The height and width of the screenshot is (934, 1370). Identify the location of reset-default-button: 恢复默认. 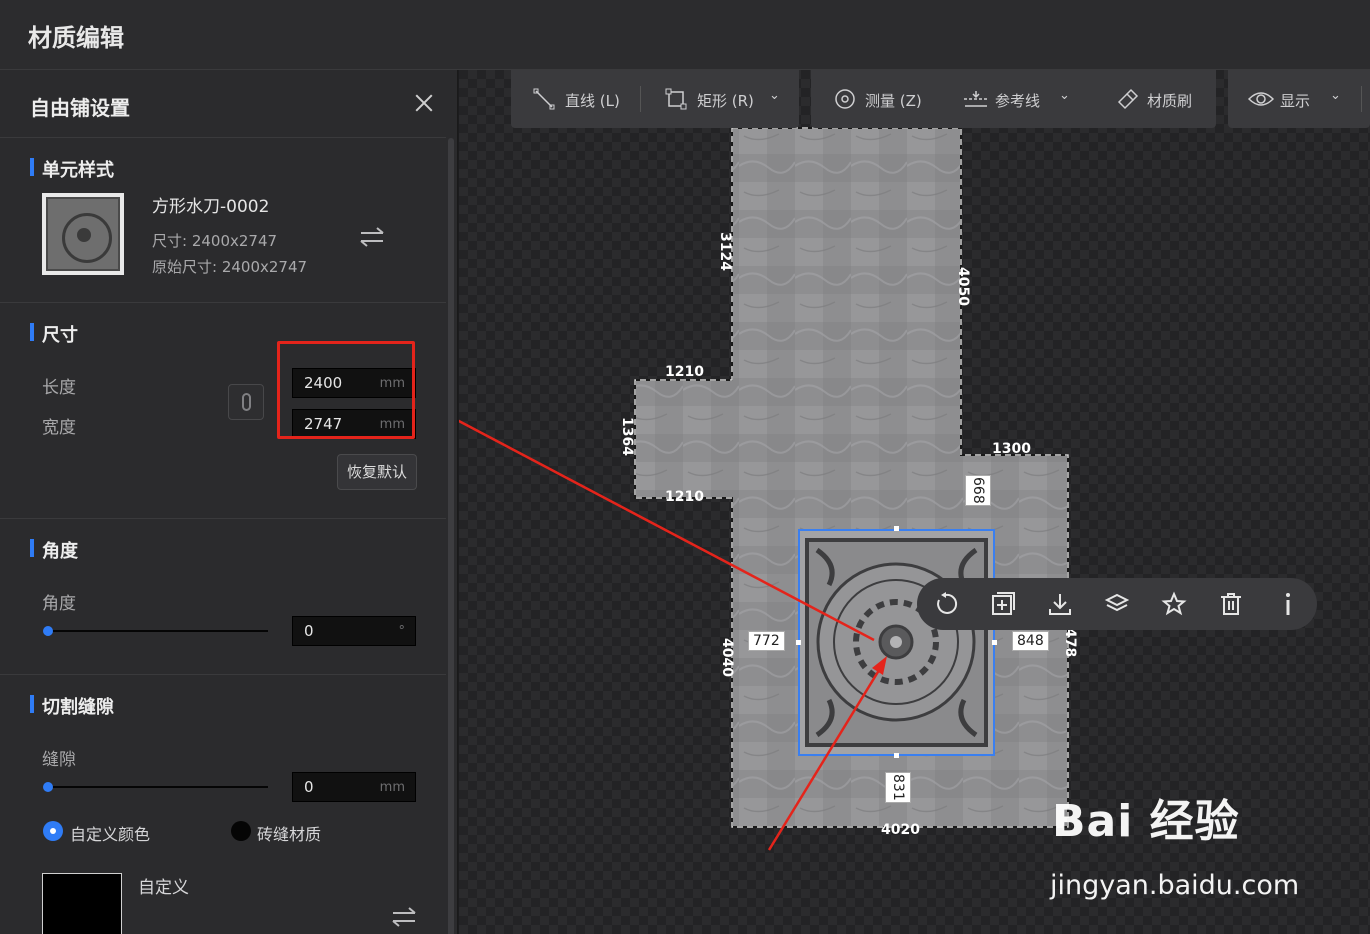
(377, 472).